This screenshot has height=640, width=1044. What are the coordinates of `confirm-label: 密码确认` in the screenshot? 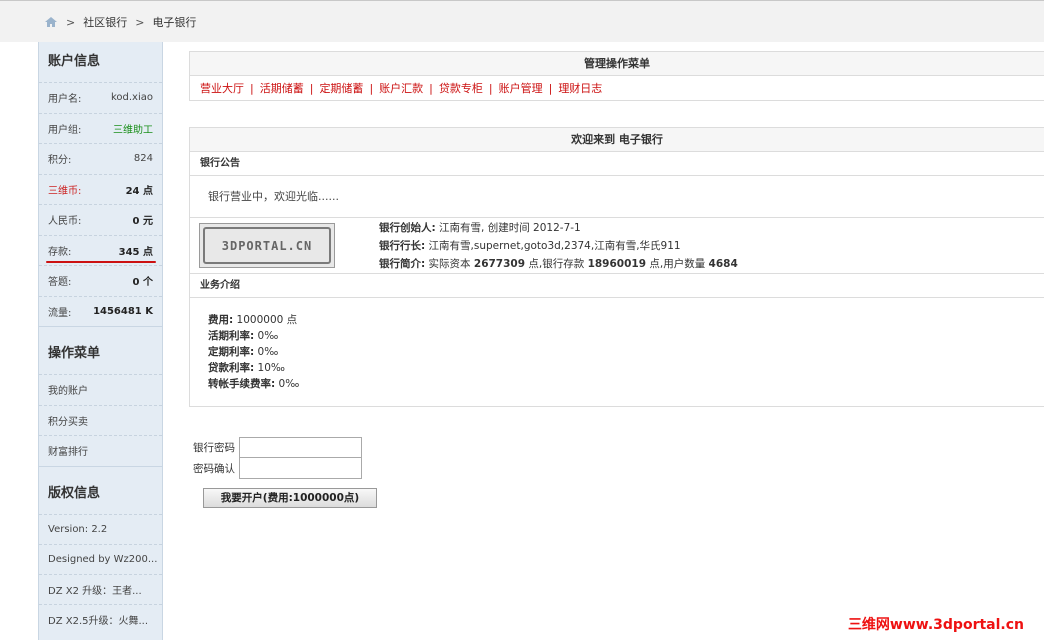 It's located at (214, 469).